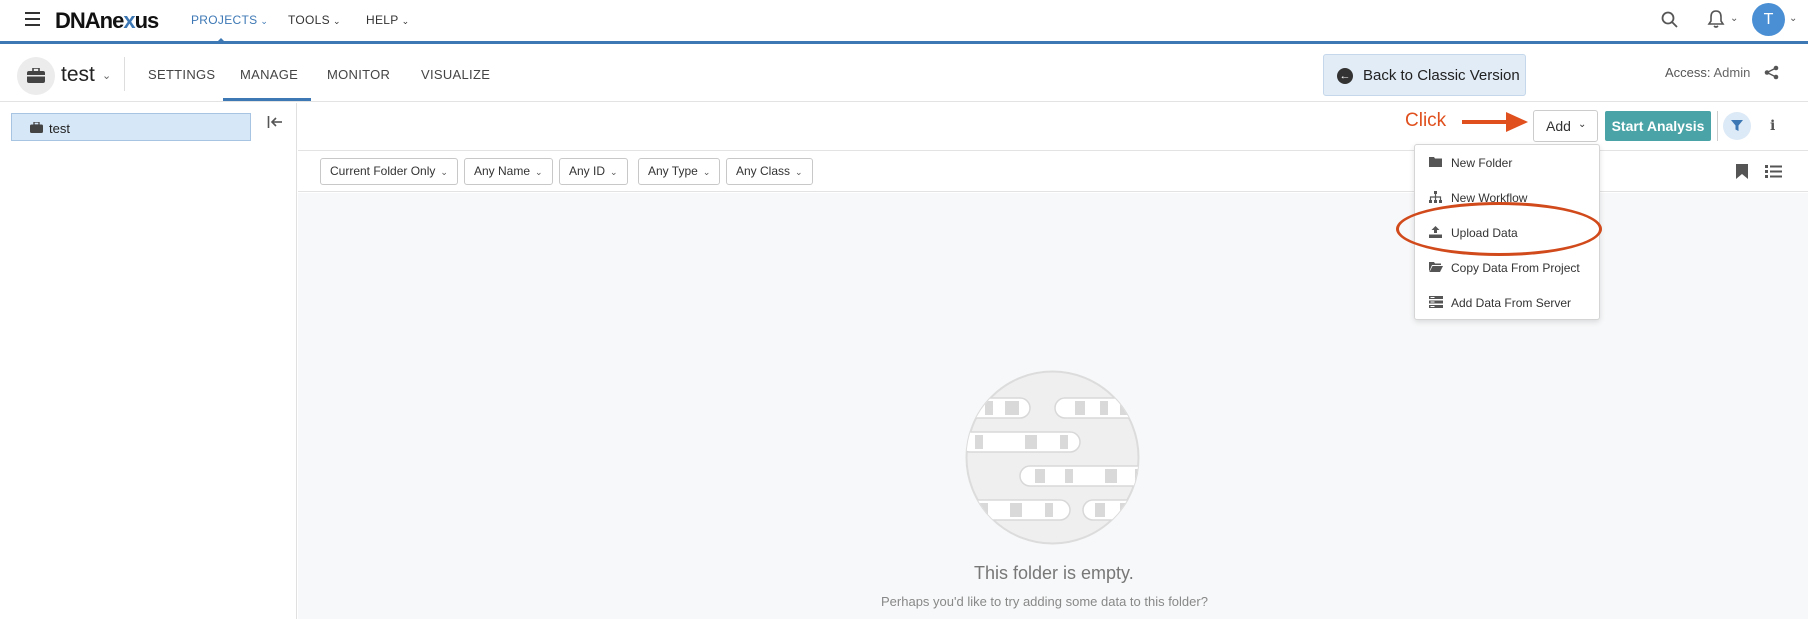  I want to click on active-nav-caret, so click(221, 40).